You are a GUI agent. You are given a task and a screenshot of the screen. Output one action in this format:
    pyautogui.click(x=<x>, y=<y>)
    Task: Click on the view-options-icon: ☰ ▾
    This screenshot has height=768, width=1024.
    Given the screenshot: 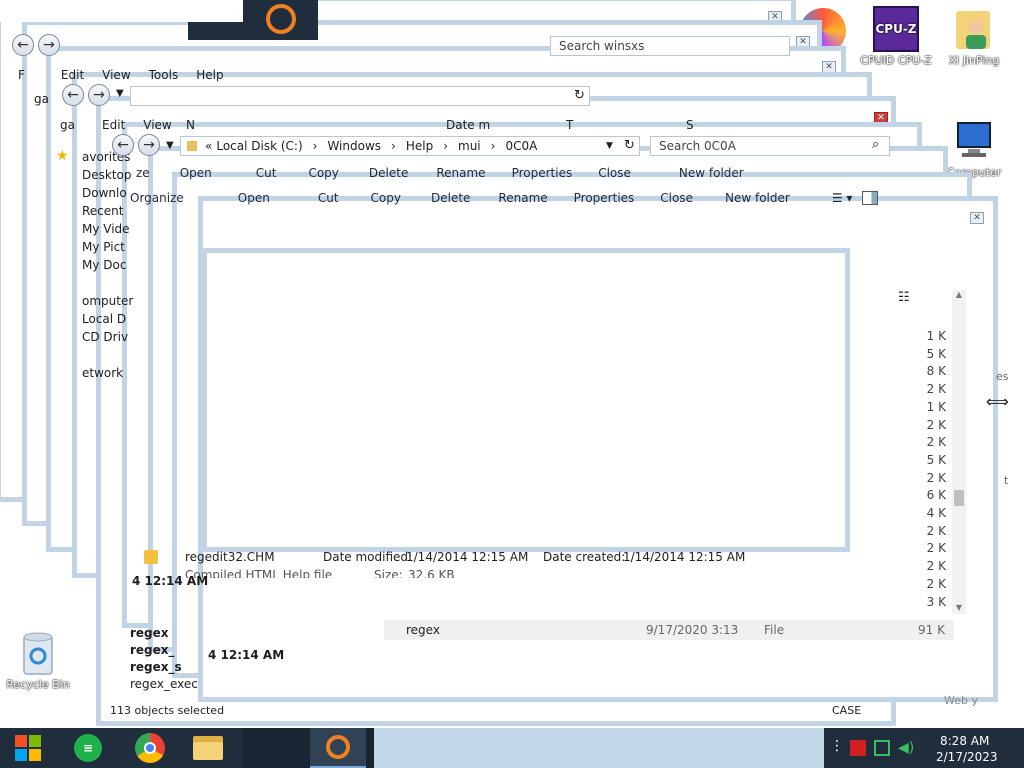 What is the action you would take?
    pyautogui.click(x=842, y=198)
    